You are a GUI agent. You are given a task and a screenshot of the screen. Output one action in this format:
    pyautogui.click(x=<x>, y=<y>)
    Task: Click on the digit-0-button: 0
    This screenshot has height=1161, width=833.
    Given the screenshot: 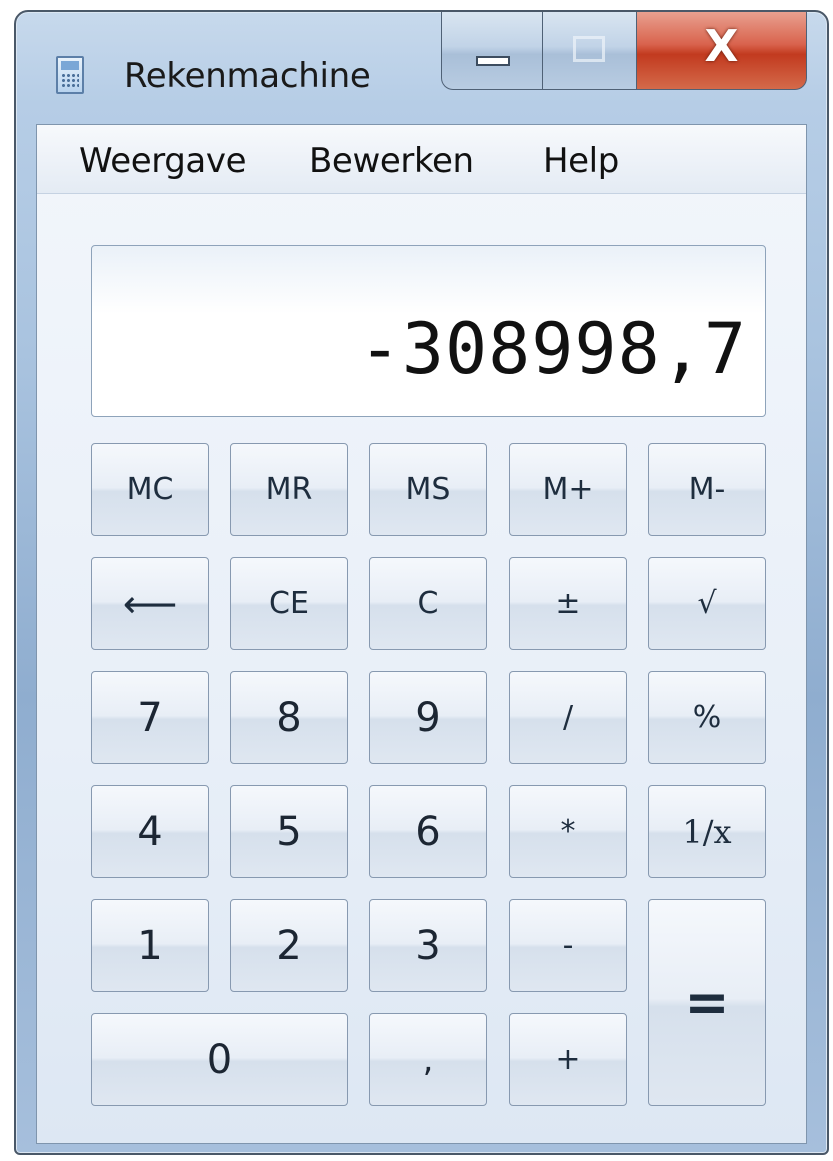 What is the action you would take?
    pyautogui.click(x=219, y=1059)
    